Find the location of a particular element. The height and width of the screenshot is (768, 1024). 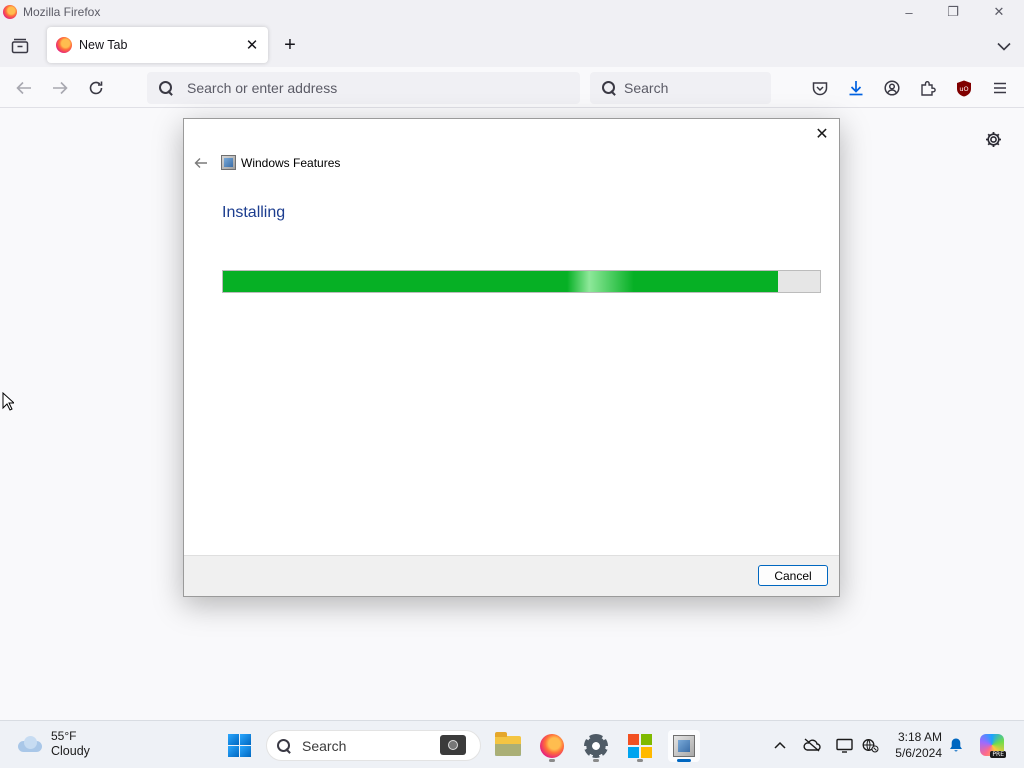

taskbar-settings is located at coordinates (596, 746).